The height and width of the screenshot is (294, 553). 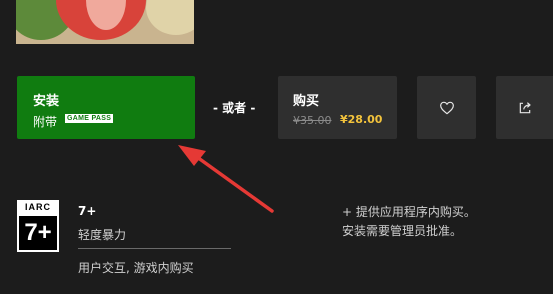 What do you see at coordinates (136, 268) in the screenshot?
I see `interactive-elements: 用户交互, 游戏内购买` at bounding box center [136, 268].